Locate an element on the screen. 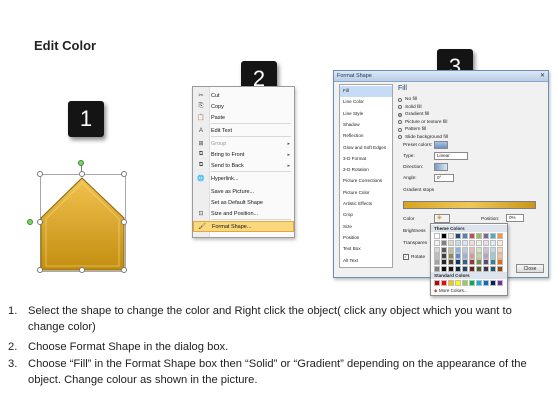 This screenshot has width=560, height=420. menu-item-set-as-default-shape: Set as Default Shape is located at coordinates (243, 202).